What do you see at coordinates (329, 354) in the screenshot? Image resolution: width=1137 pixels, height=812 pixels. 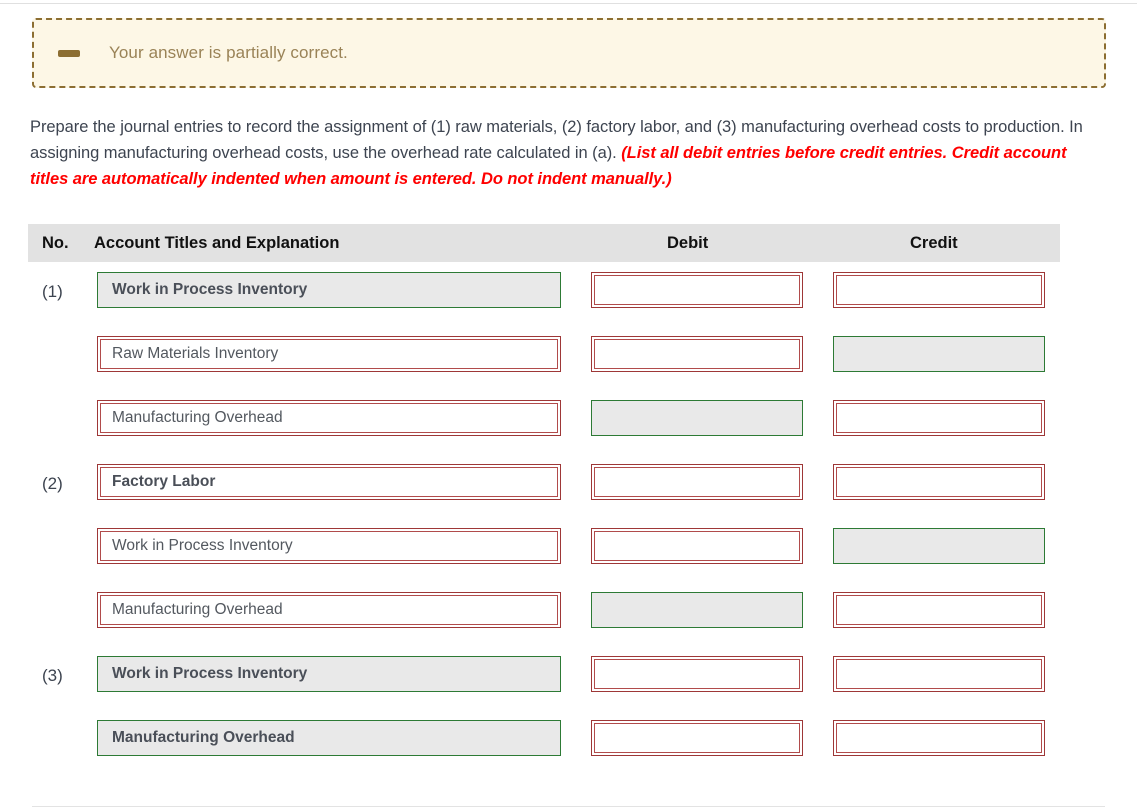 I see `account-title-select: Raw Materials Inventory` at bounding box center [329, 354].